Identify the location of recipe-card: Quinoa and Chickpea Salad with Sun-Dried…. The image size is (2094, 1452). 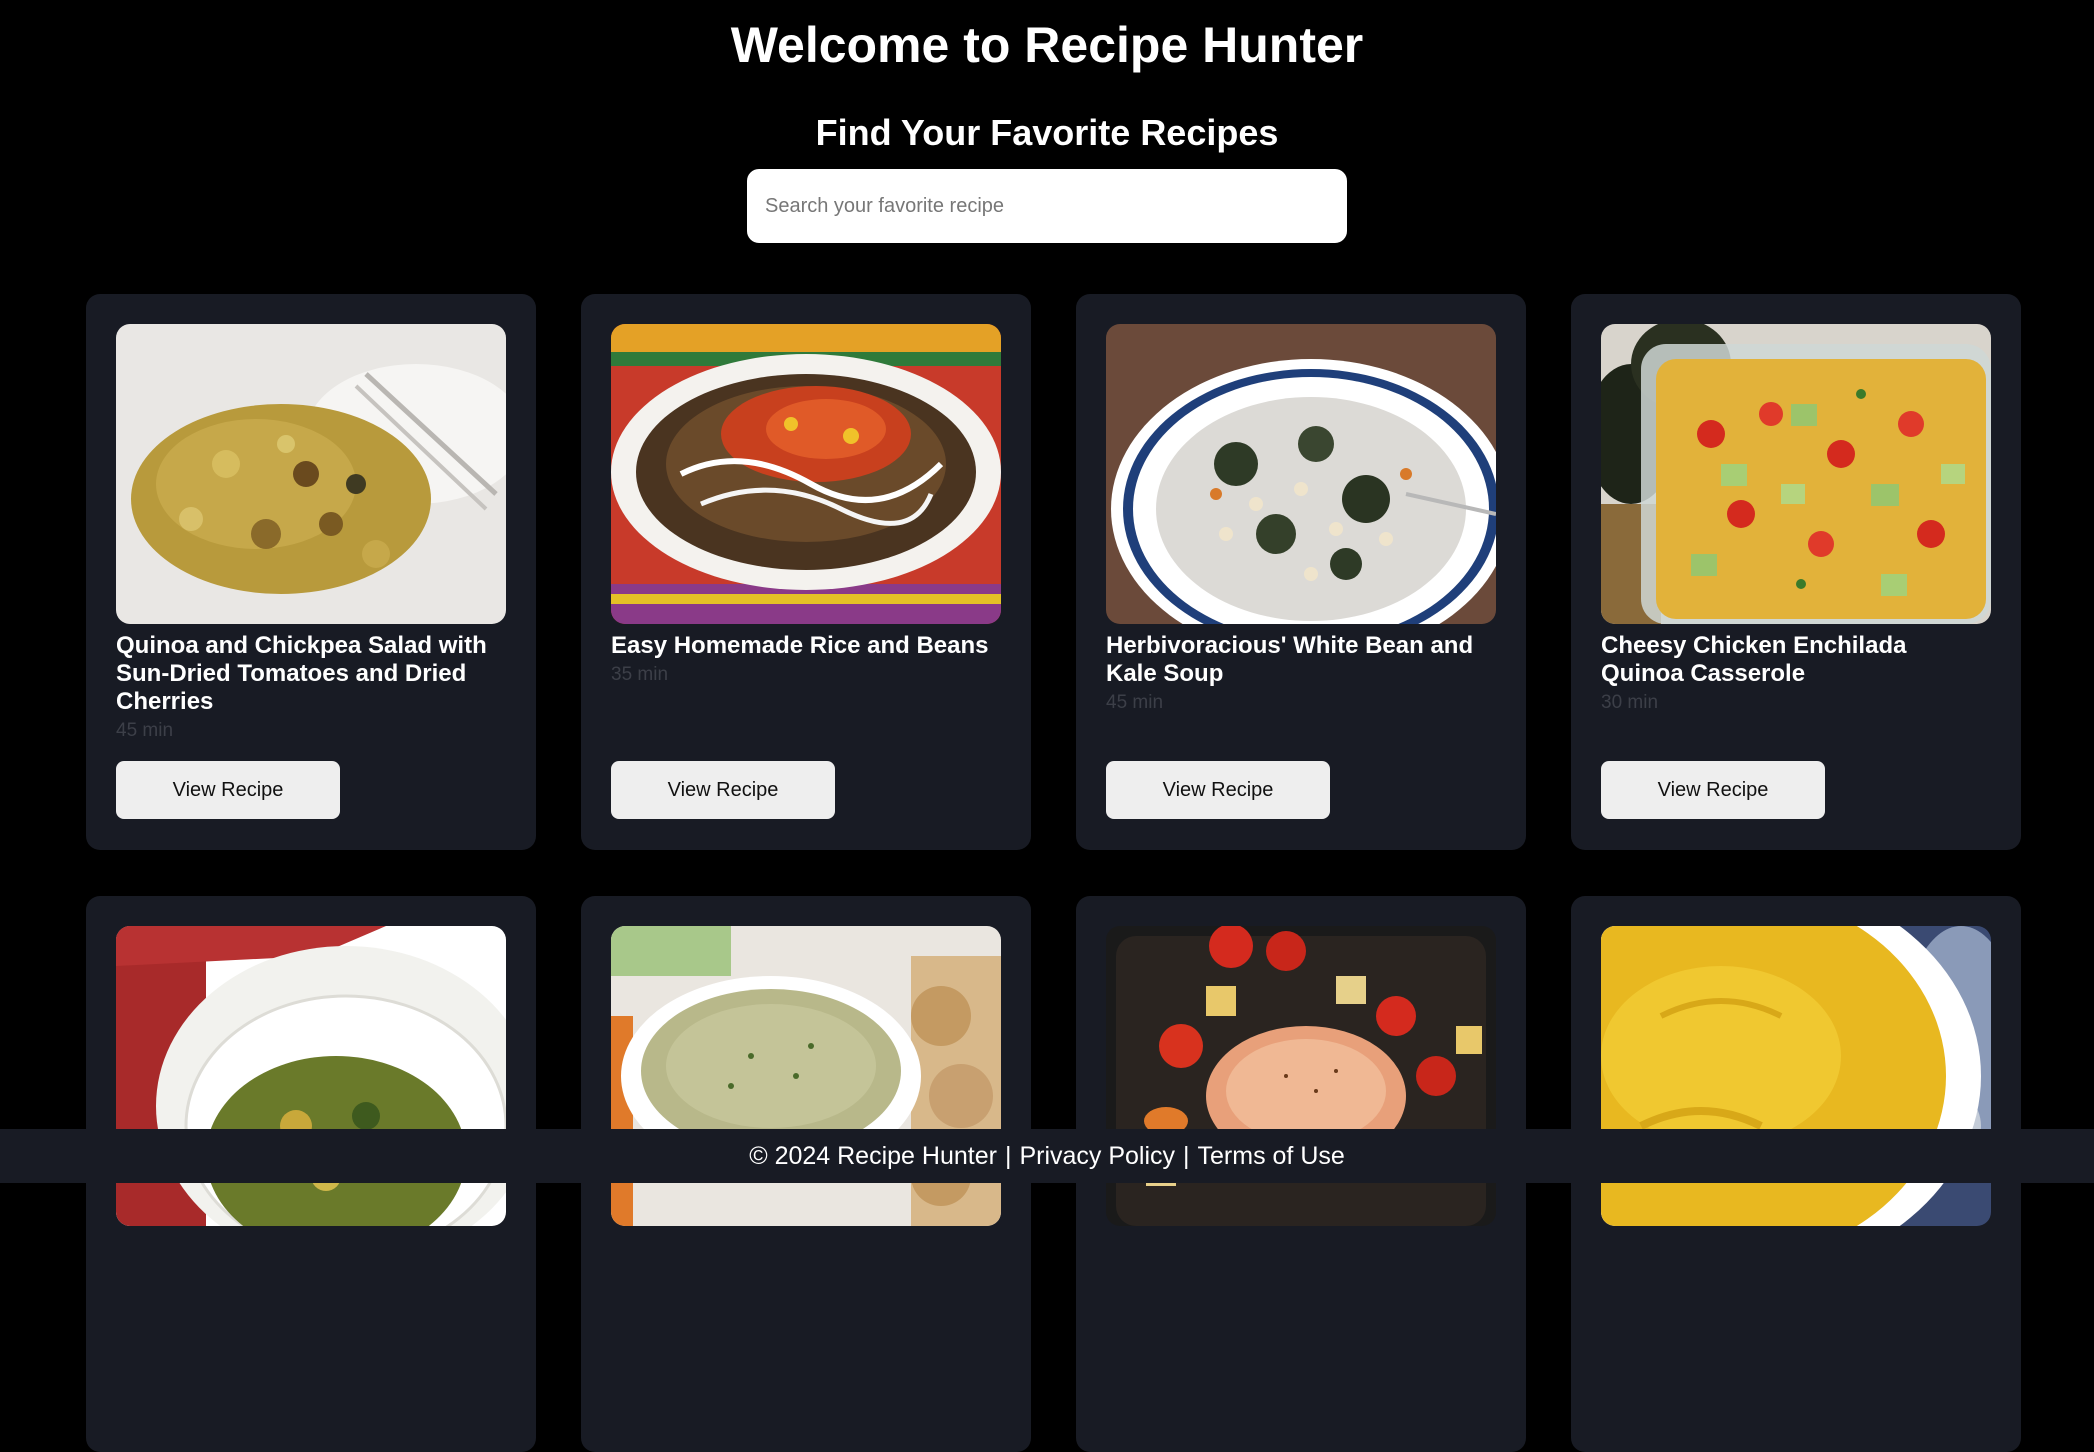
(311, 572).